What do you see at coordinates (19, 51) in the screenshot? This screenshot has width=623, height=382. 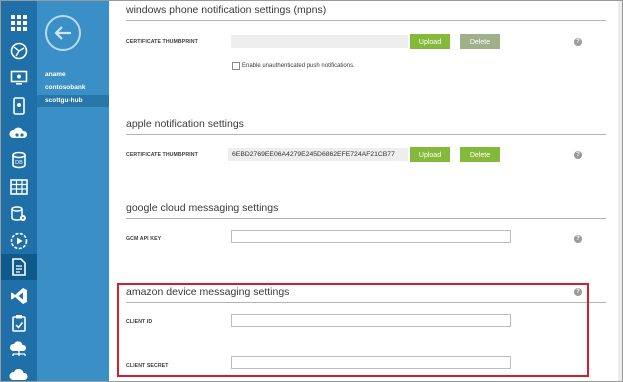 I see `globe-icon` at bounding box center [19, 51].